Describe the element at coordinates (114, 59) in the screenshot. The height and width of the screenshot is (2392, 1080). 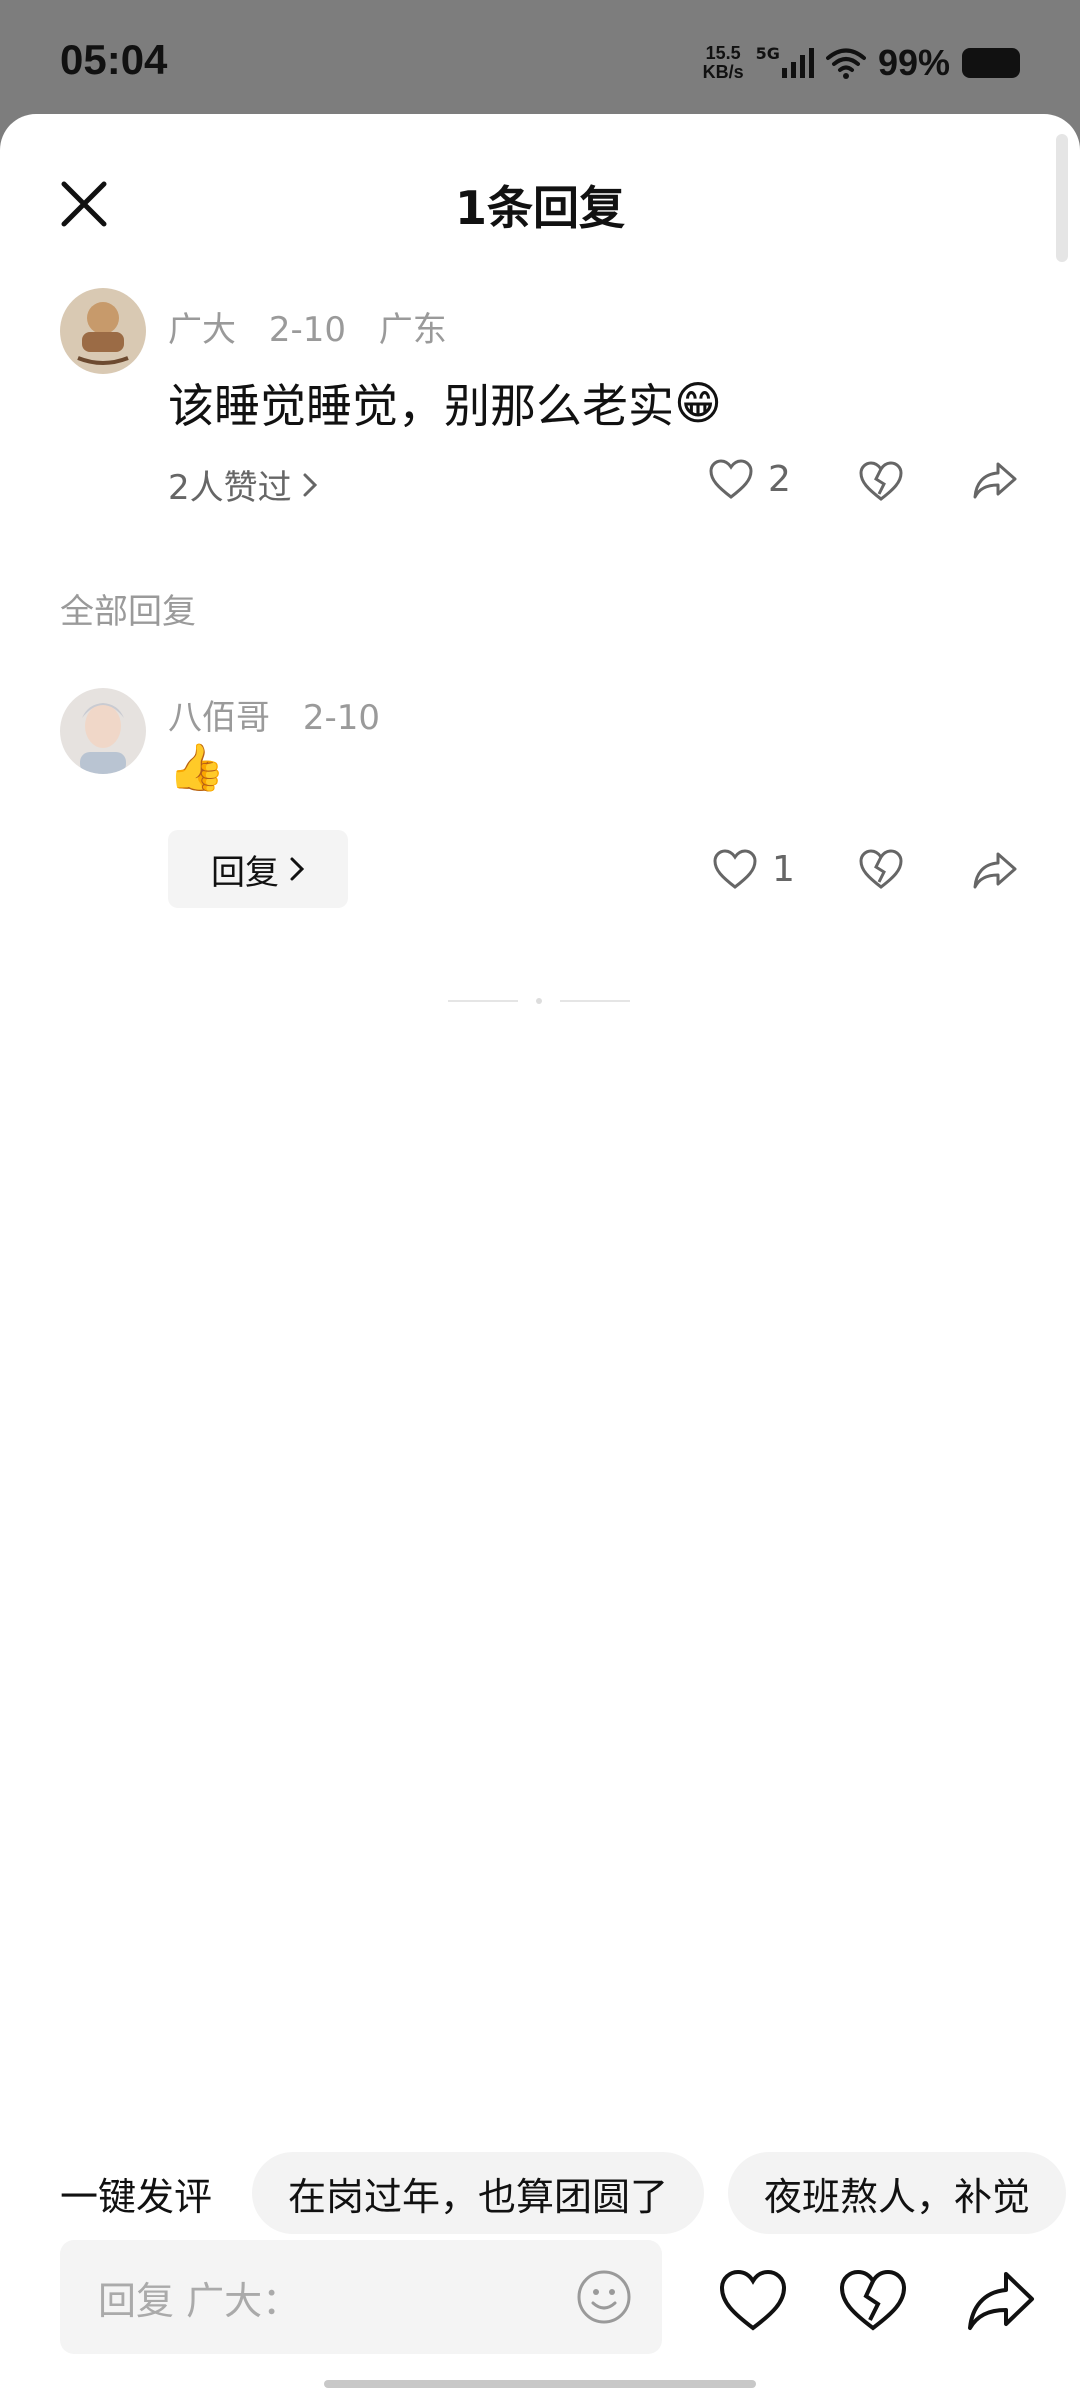
I see `status-time: 05:04` at that location.